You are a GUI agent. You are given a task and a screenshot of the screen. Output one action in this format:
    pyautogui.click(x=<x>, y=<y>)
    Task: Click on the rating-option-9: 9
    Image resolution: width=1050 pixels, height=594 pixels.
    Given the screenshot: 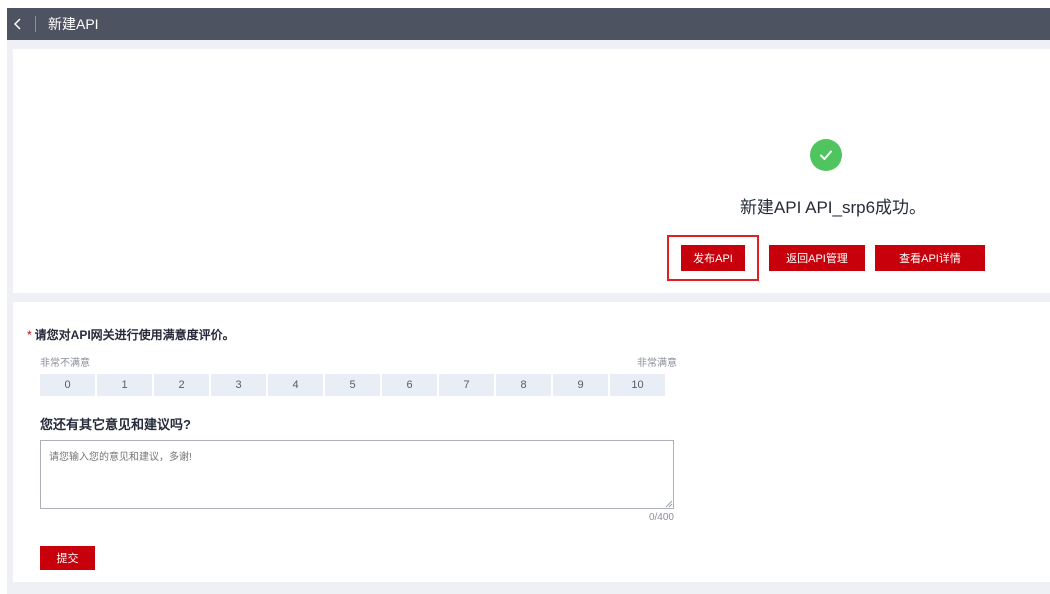 What is the action you would take?
    pyautogui.click(x=580, y=385)
    